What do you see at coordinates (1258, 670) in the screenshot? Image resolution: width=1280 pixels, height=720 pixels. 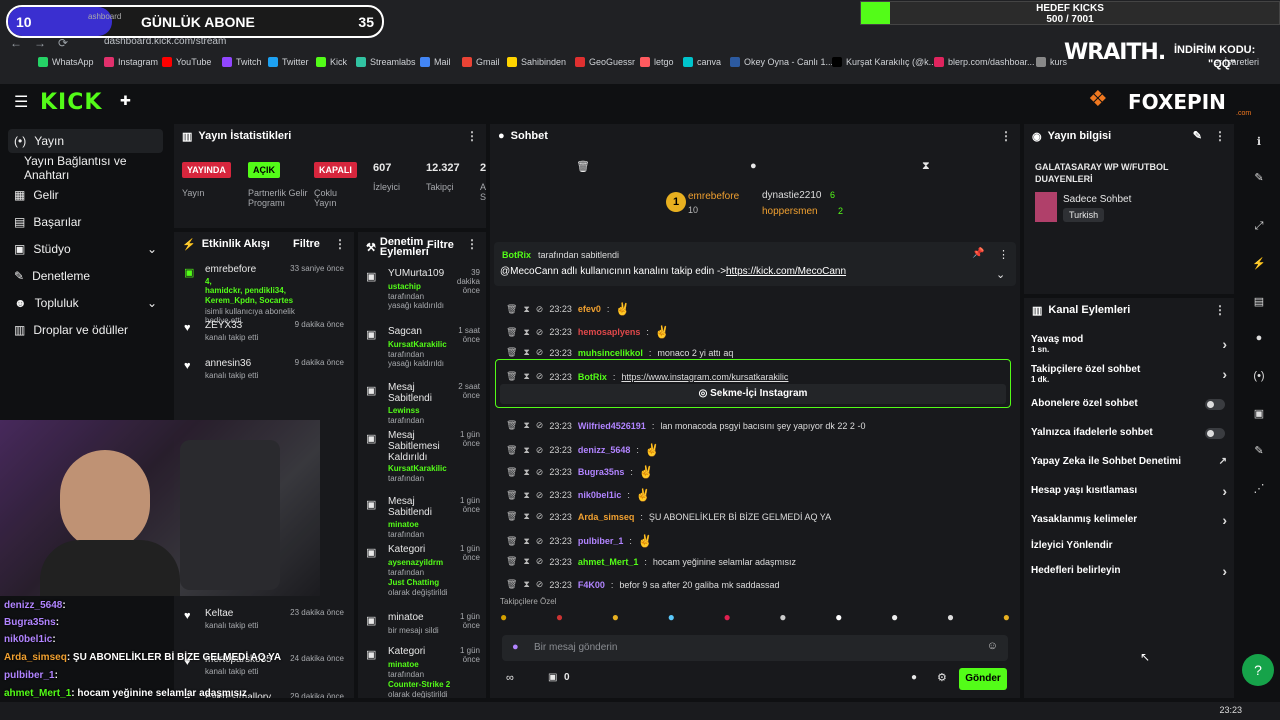 I see `help-button: ?` at bounding box center [1258, 670].